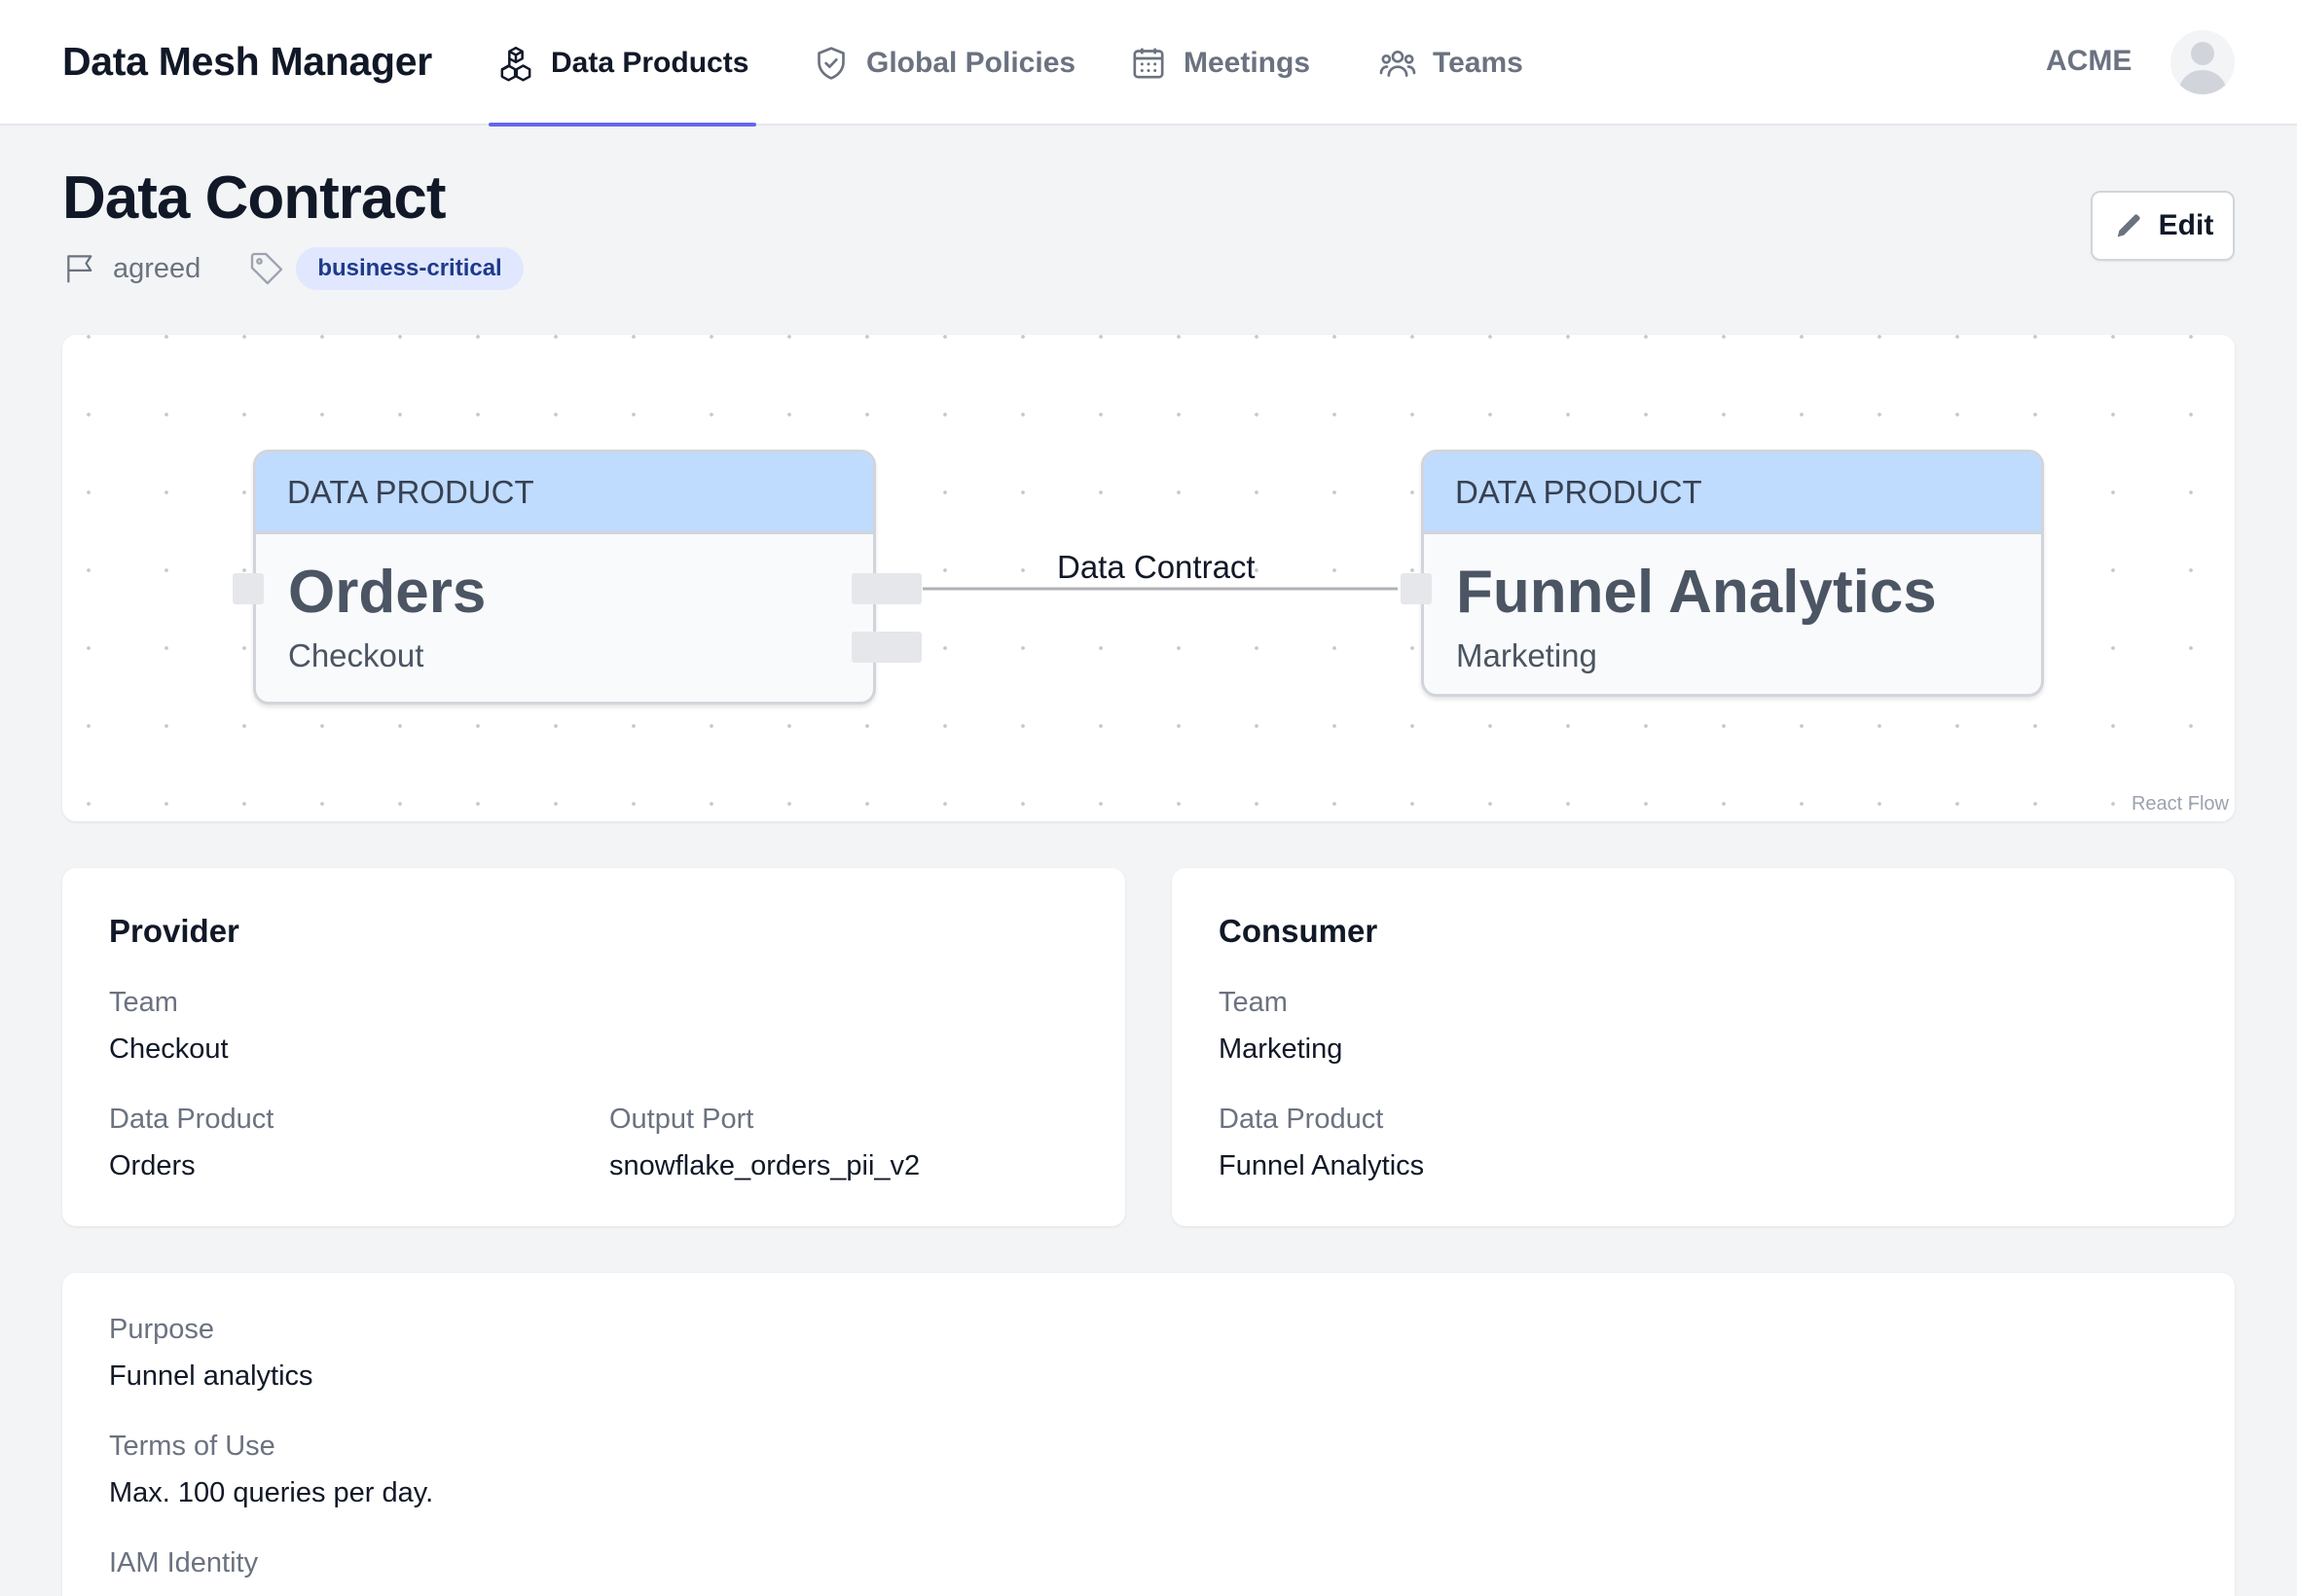 The height and width of the screenshot is (1596, 2297). I want to click on terms-of-use-value: Max. 100 queries per day., so click(271, 1492).